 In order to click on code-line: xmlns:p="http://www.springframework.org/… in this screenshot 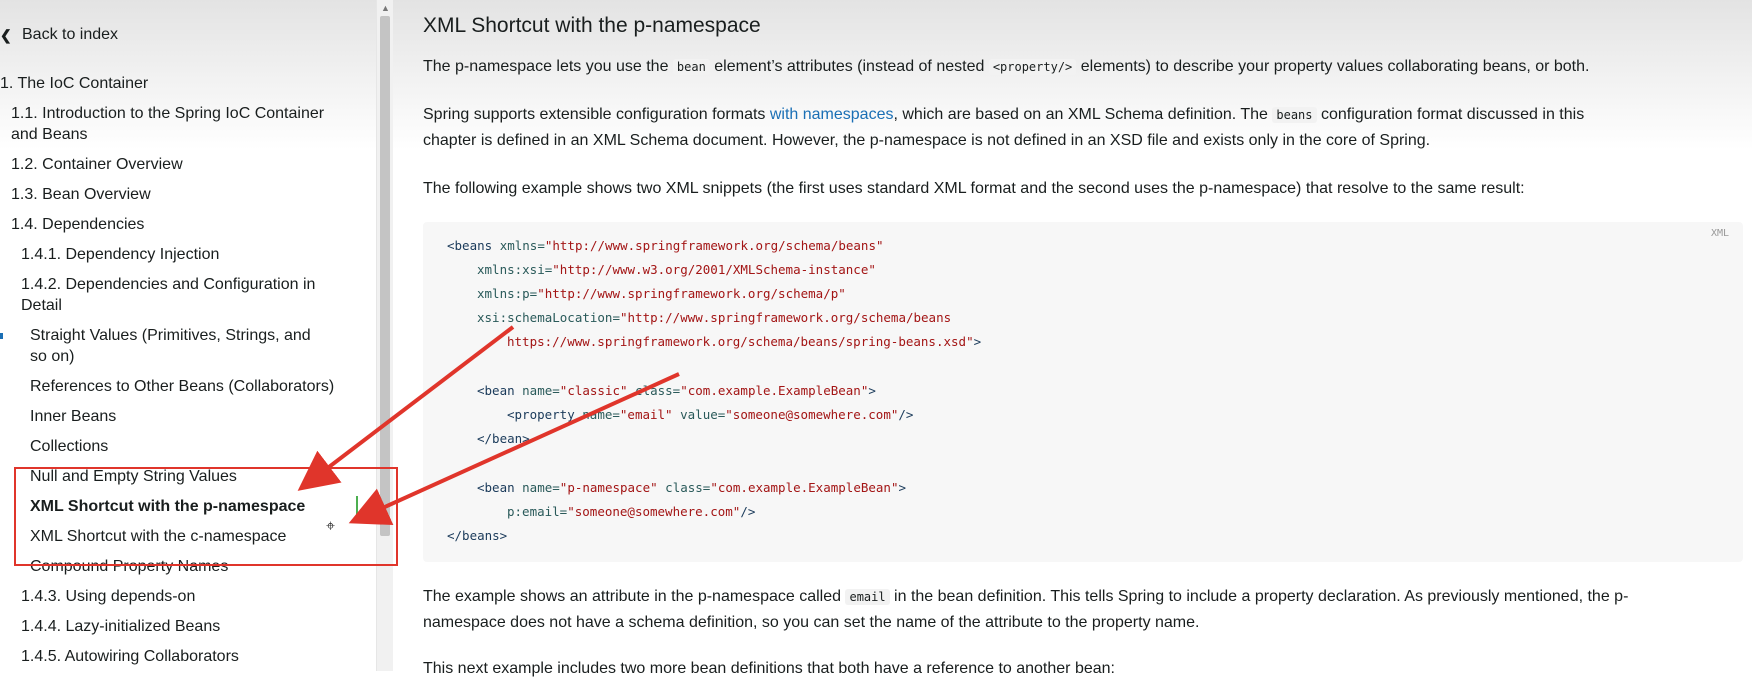, I will do `click(661, 293)`.